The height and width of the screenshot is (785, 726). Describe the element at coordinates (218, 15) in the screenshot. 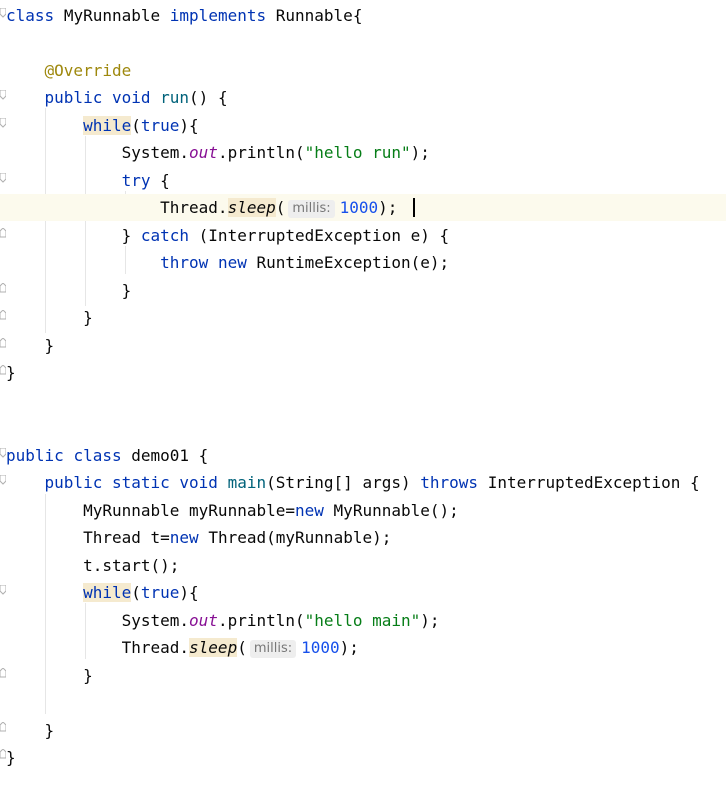

I see `keyword: implements` at that location.